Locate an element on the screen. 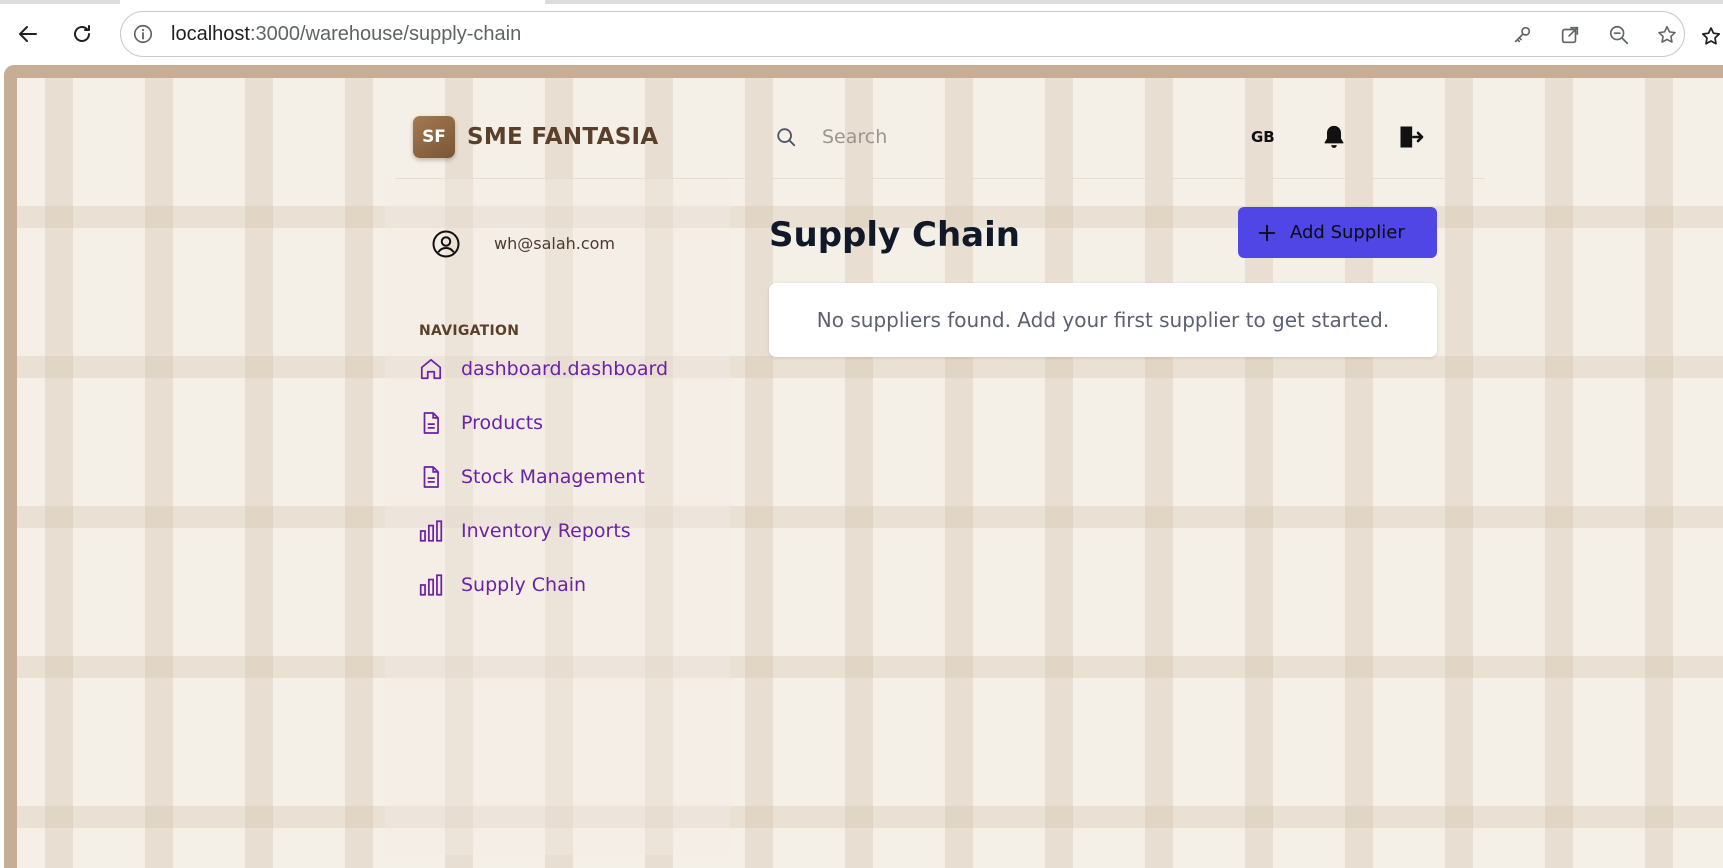  address-bar: localhost:3000/warehouse/supply-chain is located at coordinates (902, 34).